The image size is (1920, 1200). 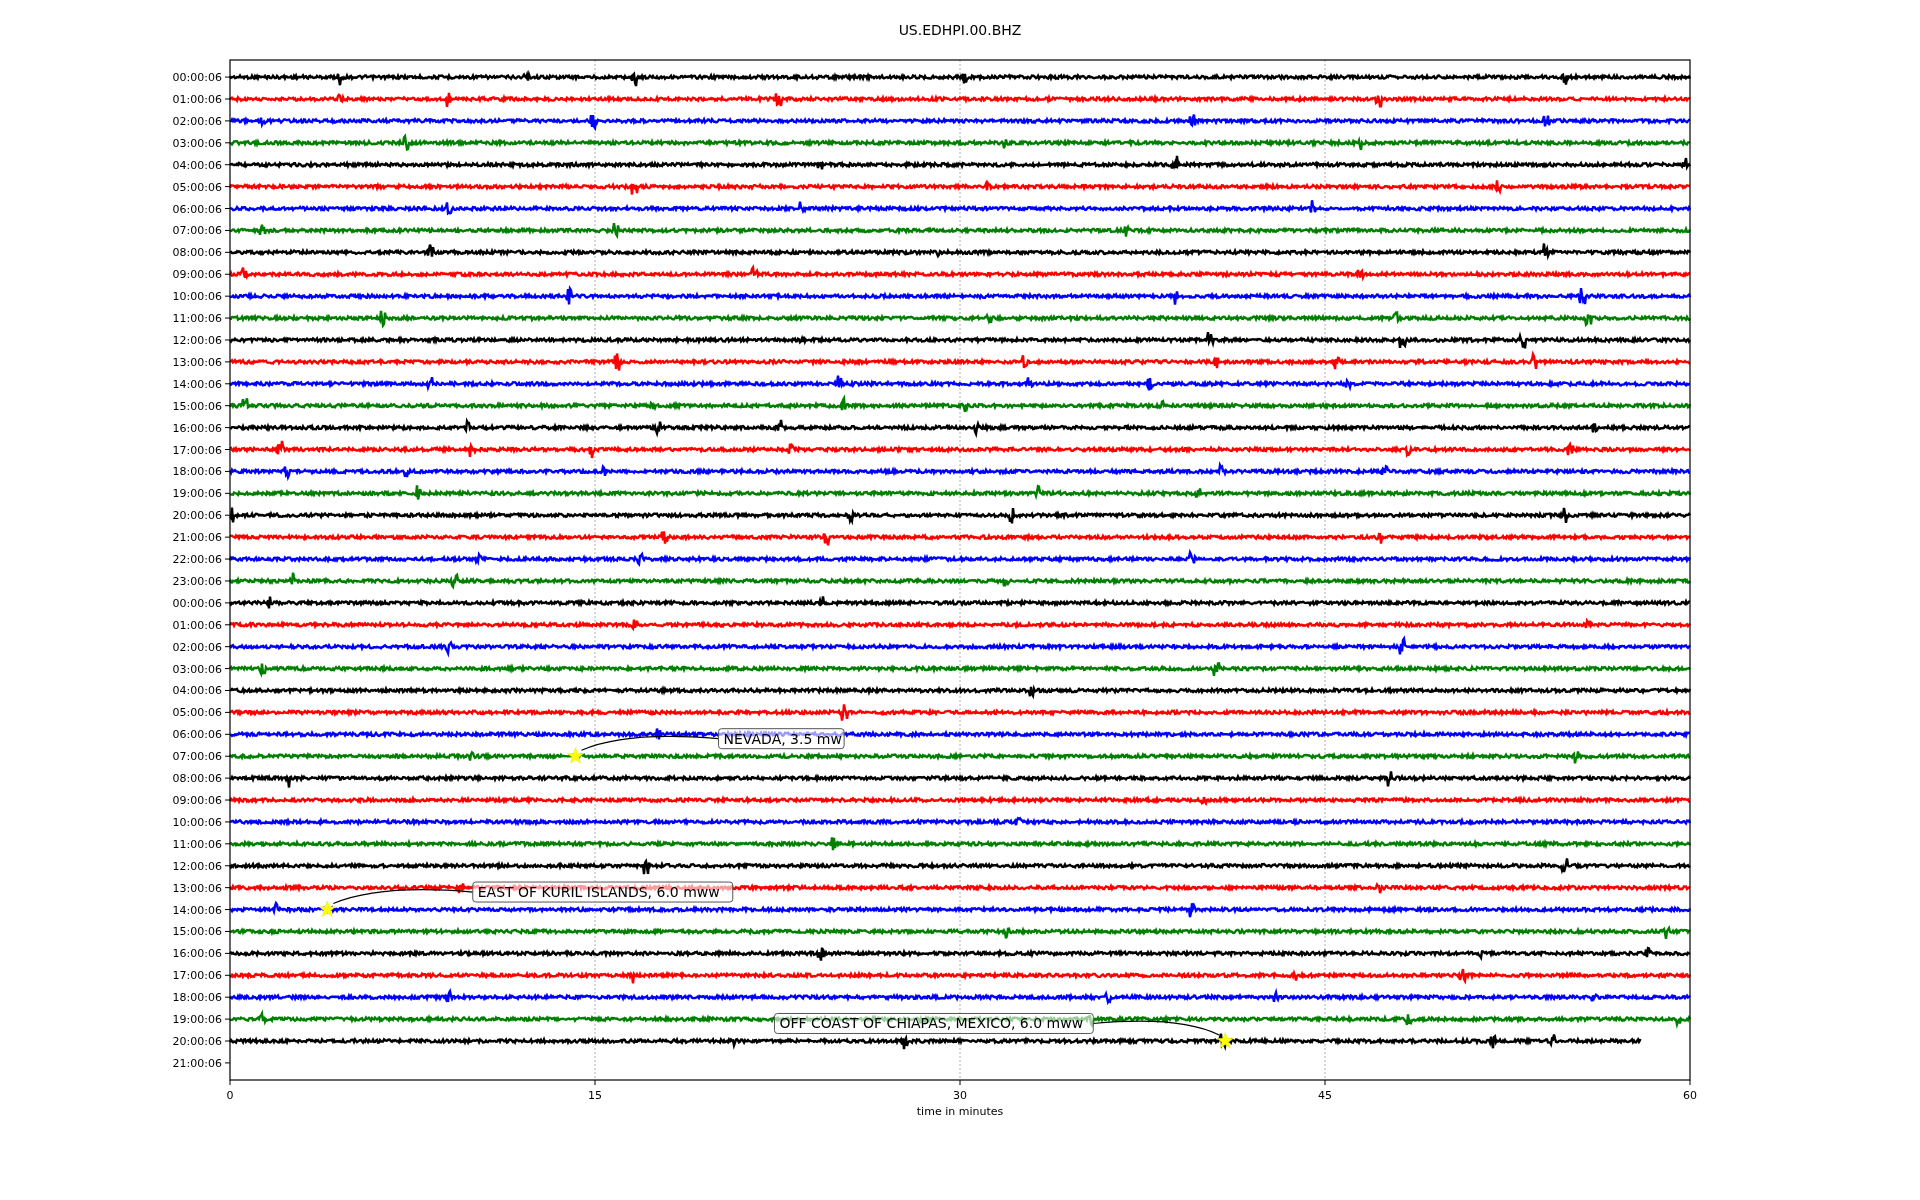 What do you see at coordinates (934, 1023) in the screenshot?
I see `event-label: OFF COAST OF CHIAPAS, MEXICO, 6.0 mww` at bounding box center [934, 1023].